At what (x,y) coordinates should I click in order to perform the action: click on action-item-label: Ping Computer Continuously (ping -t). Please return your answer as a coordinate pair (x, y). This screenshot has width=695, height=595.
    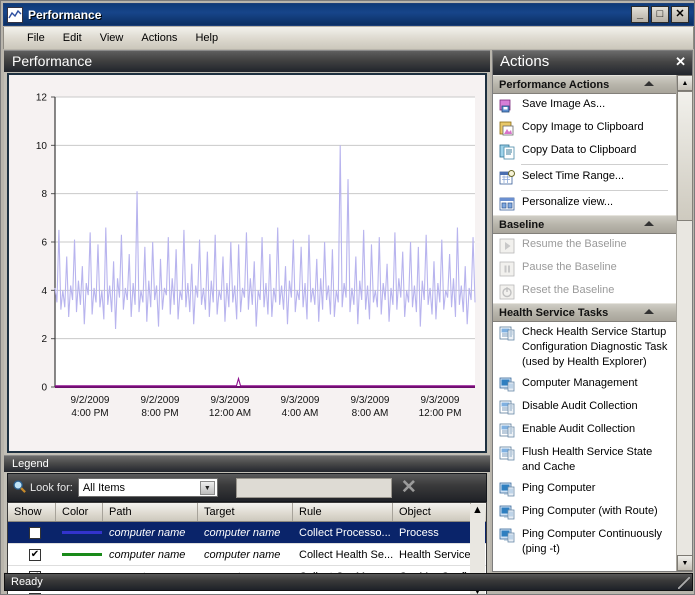
    Looking at the image, I should click on (592, 541).